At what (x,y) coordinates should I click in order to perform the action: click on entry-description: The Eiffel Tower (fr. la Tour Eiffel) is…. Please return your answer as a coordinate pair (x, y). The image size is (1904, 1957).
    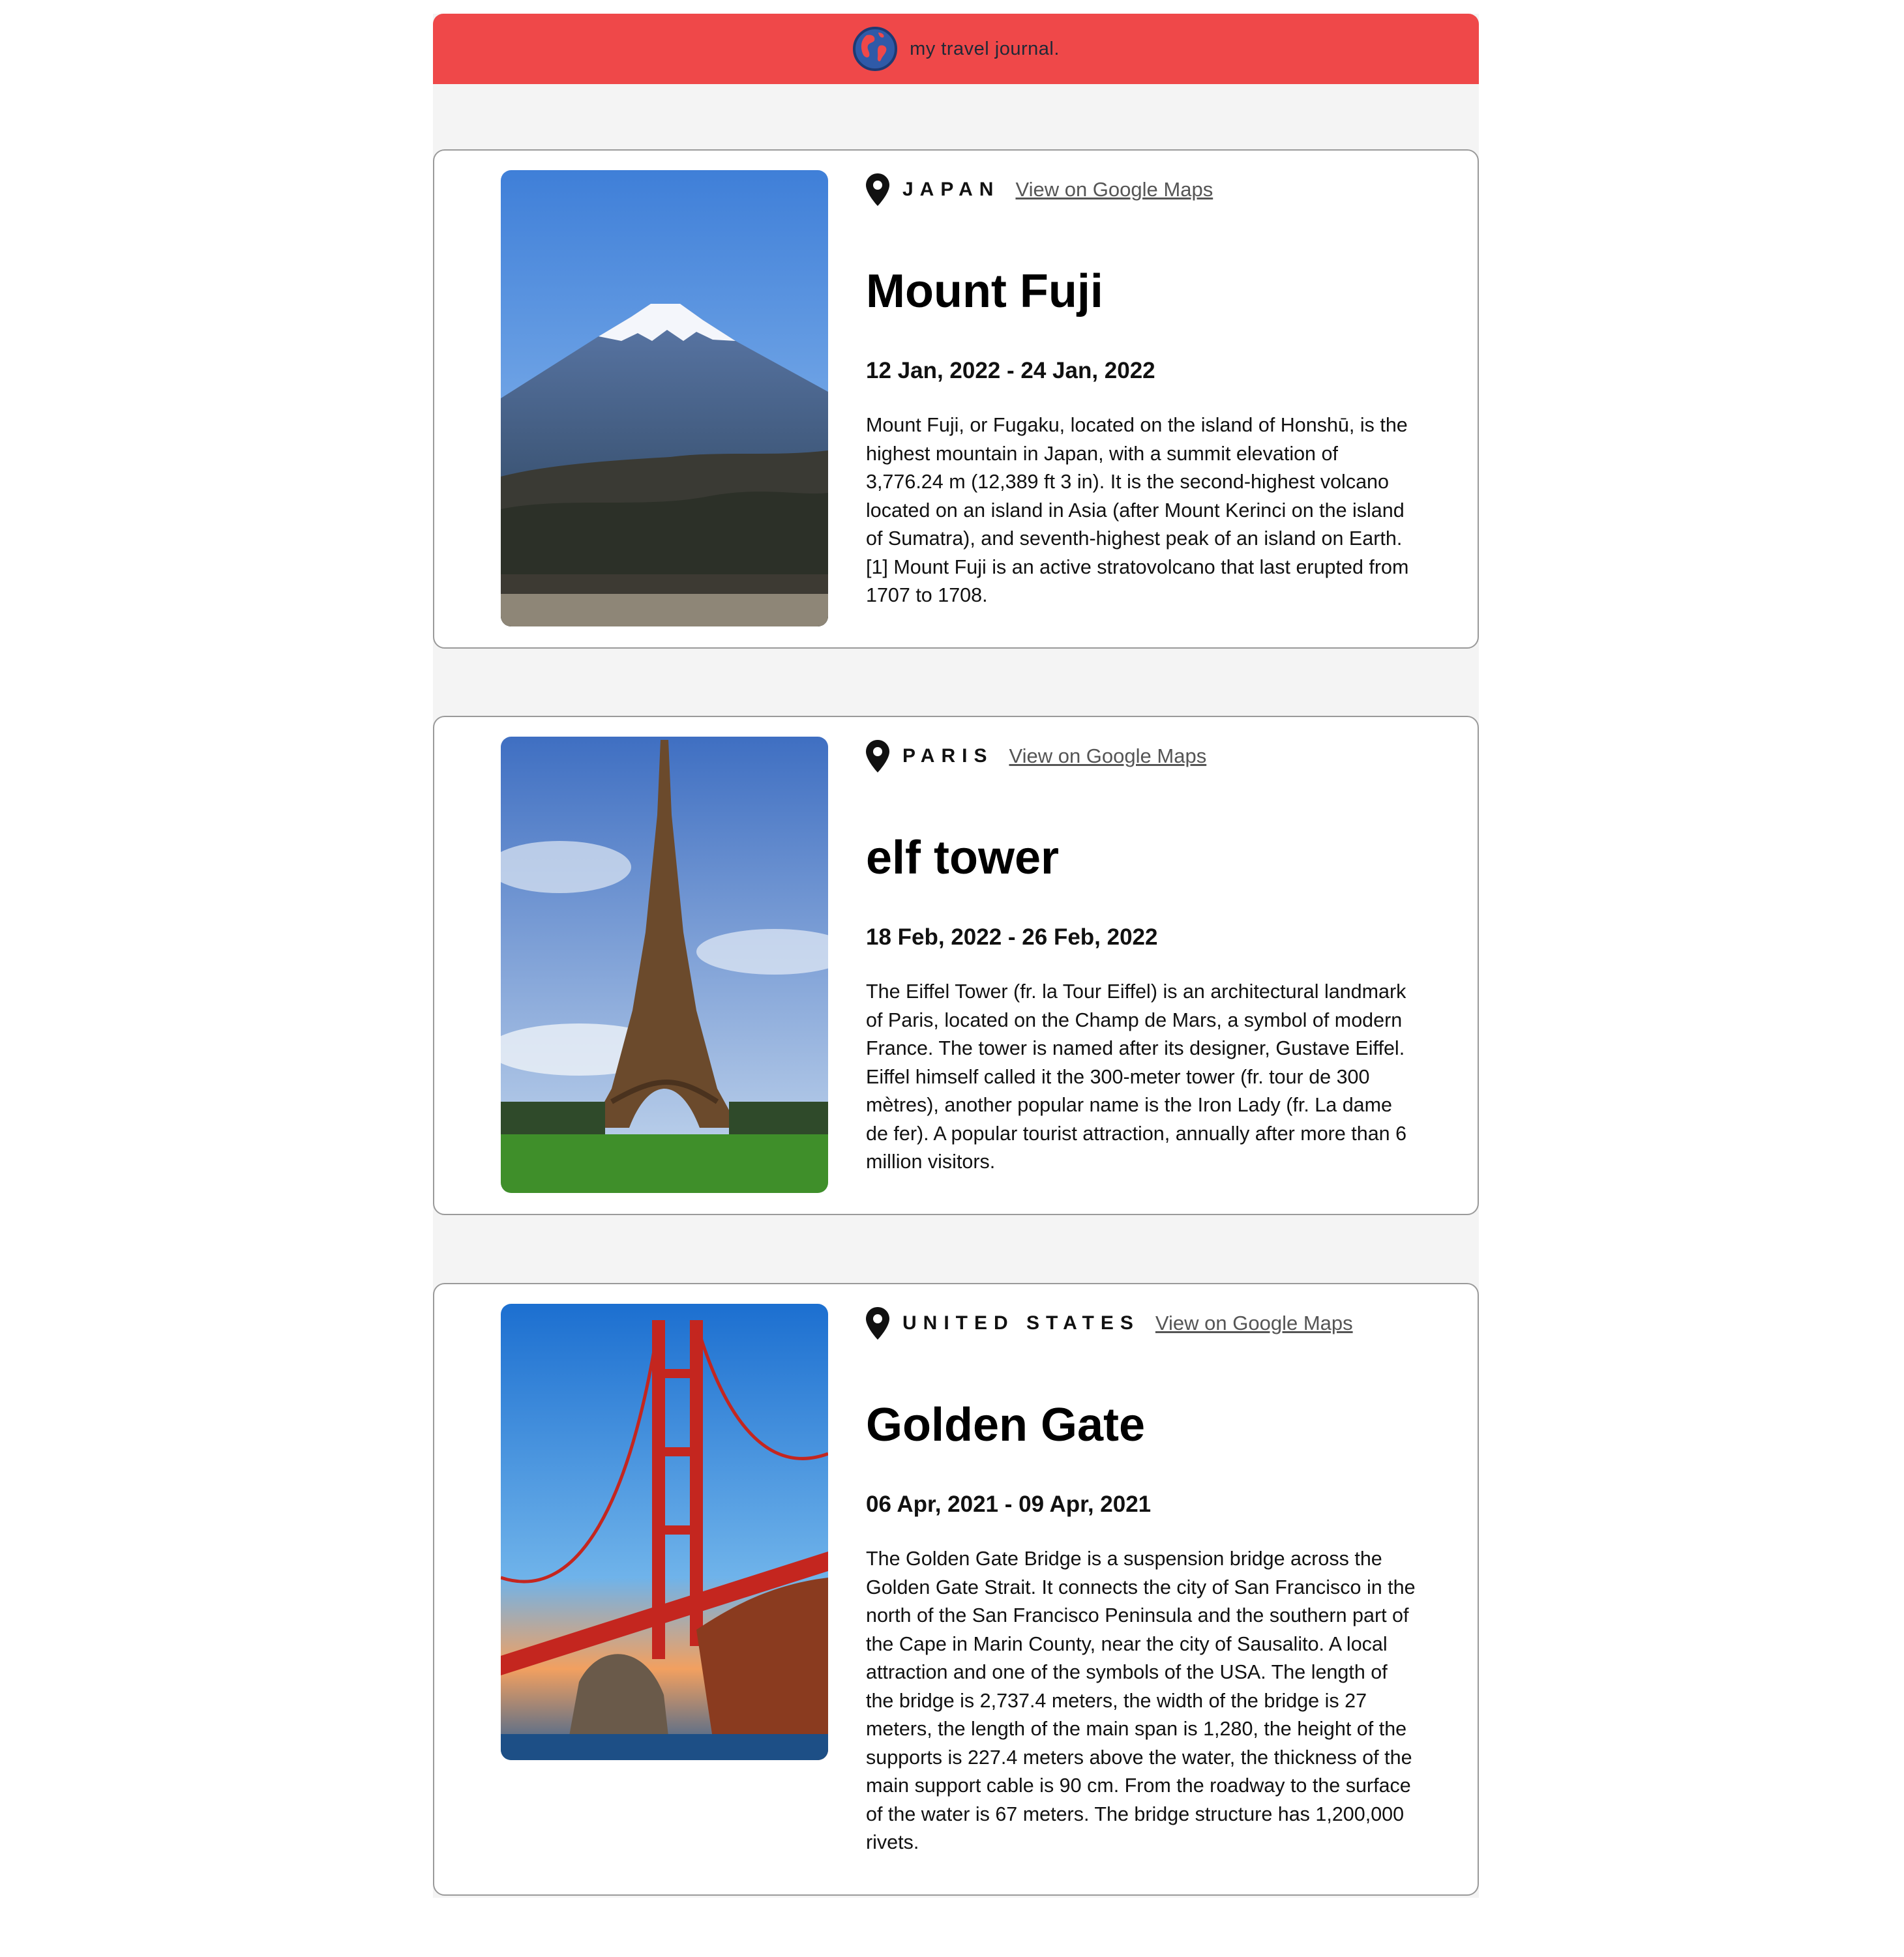
    Looking at the image, I should click on (1136, 1076).